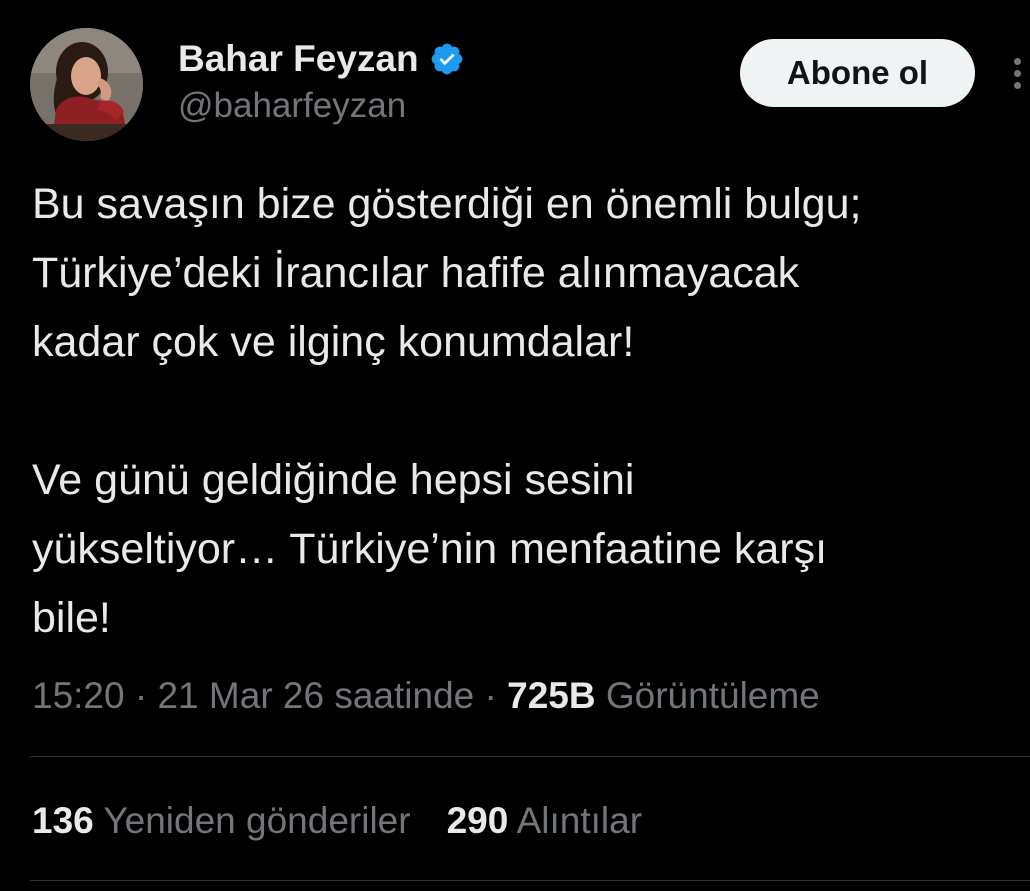 This screenshot has height=891, width=1030. I want to click on avatar, so click(86, 84).